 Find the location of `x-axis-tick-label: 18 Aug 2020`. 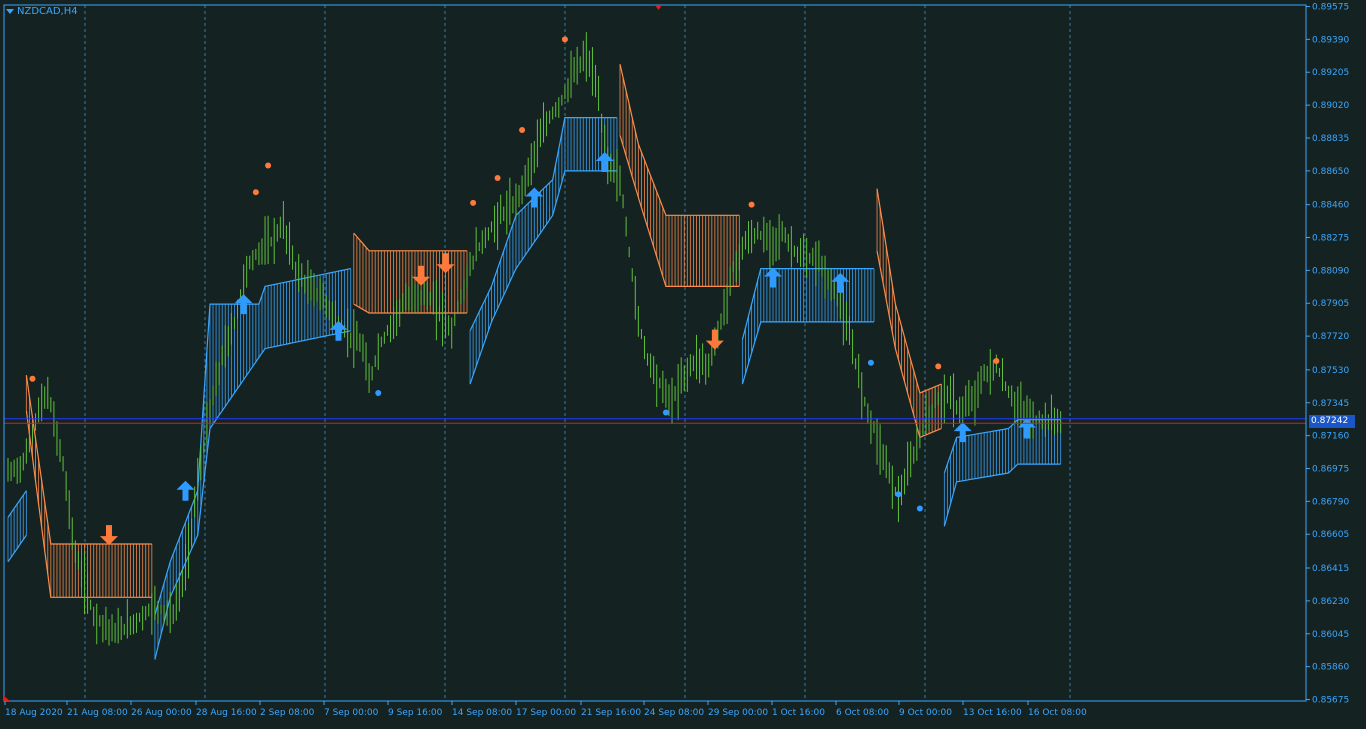

x-axis-tick-label: 18 Aug 2020 is located at coordinates (34, 713).